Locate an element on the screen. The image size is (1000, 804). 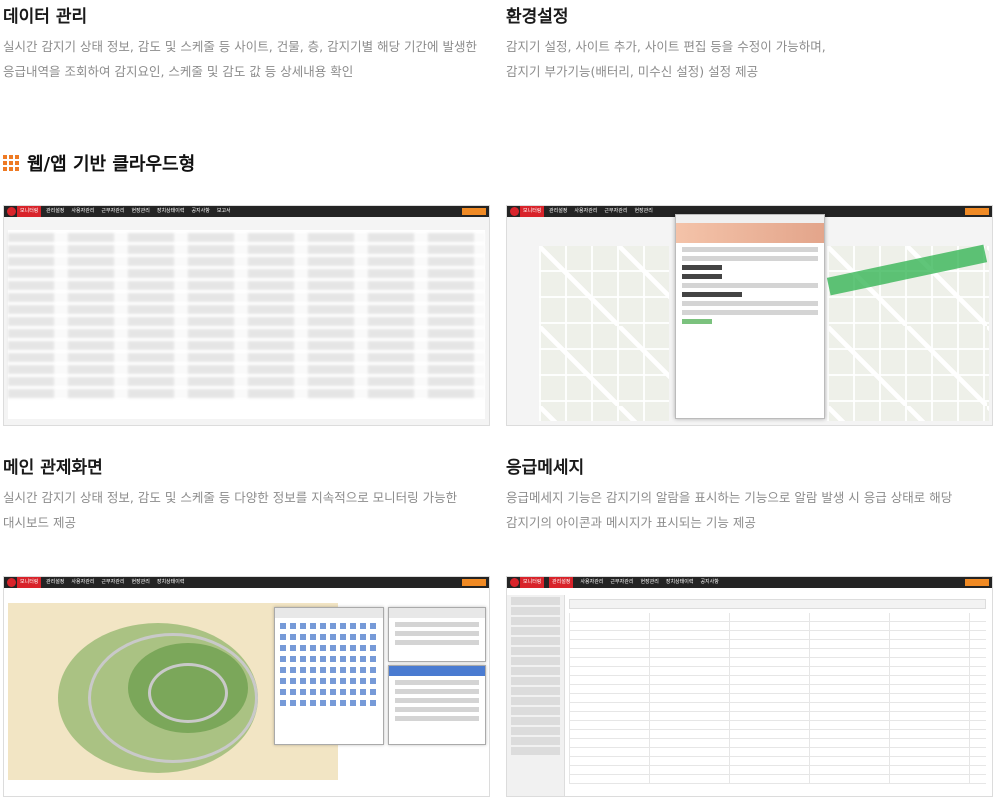
screenshot-emergency-popup: 모니터링 관리설정 사용자관리 근무자관리 현장관리 is located at coordinates (749, 315).